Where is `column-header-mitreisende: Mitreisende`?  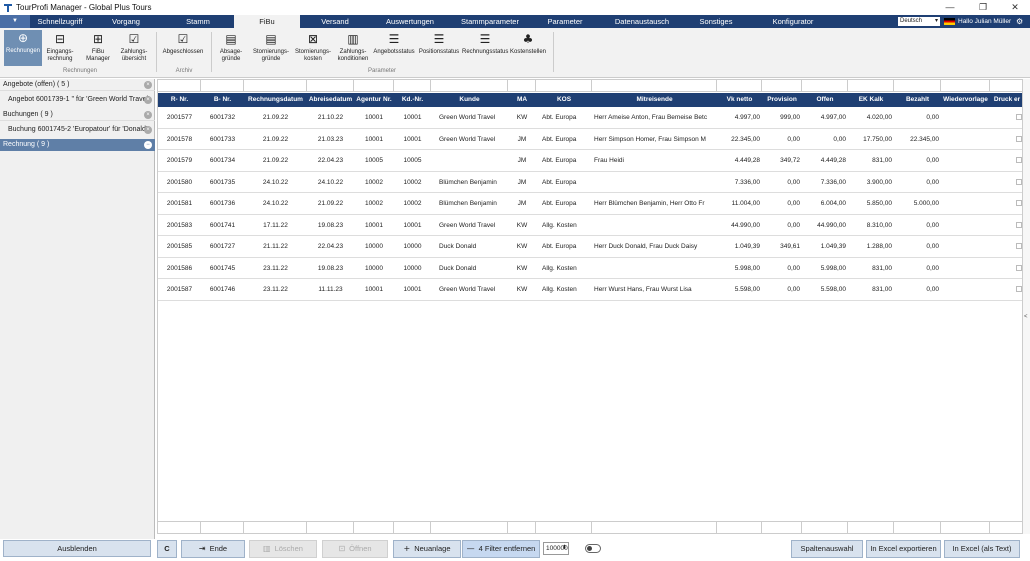
column-header-mitreisende: Mitreisende is located at coordinates (654, 100).